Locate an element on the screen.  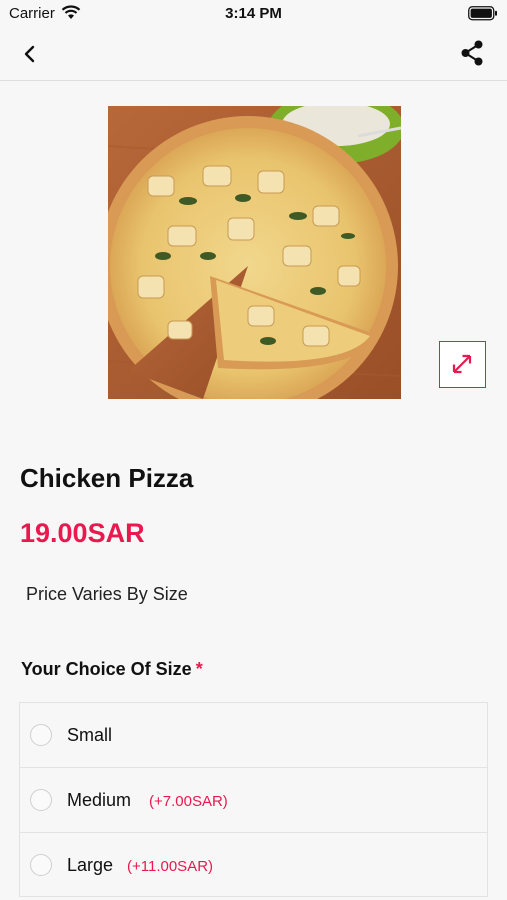
expand-image-button is located at coordinates (462, 364).